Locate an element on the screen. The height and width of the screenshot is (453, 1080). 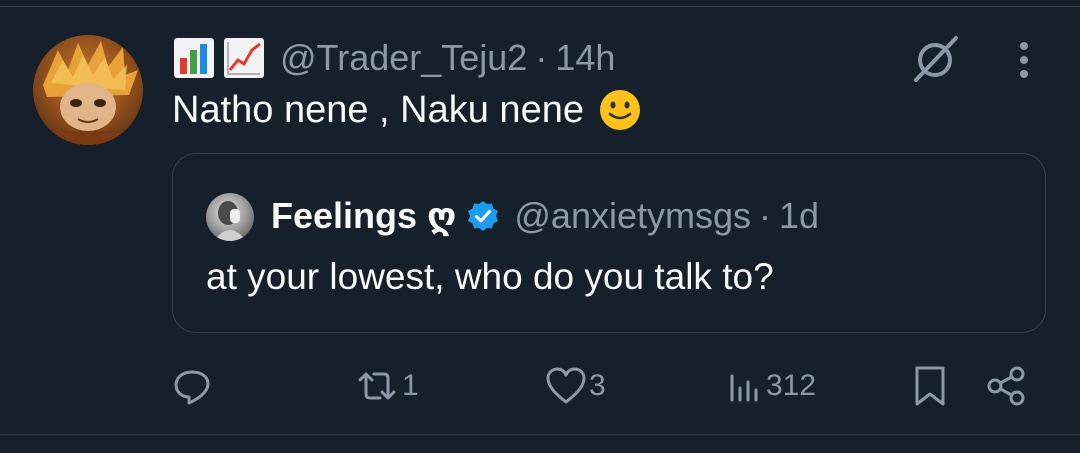
quoted-author-name: Feelings ღ is located at coordinates (363, 216).